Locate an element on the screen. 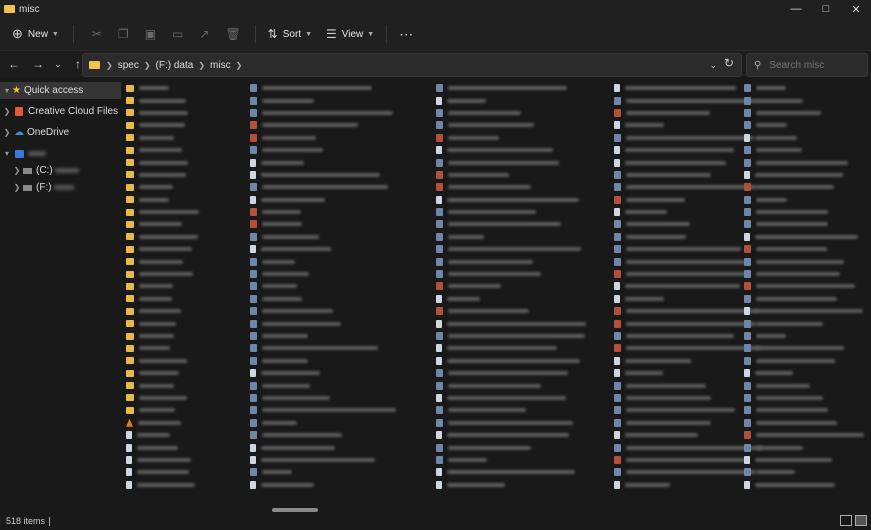  back-button: ← is located at coordinates (14, 64).